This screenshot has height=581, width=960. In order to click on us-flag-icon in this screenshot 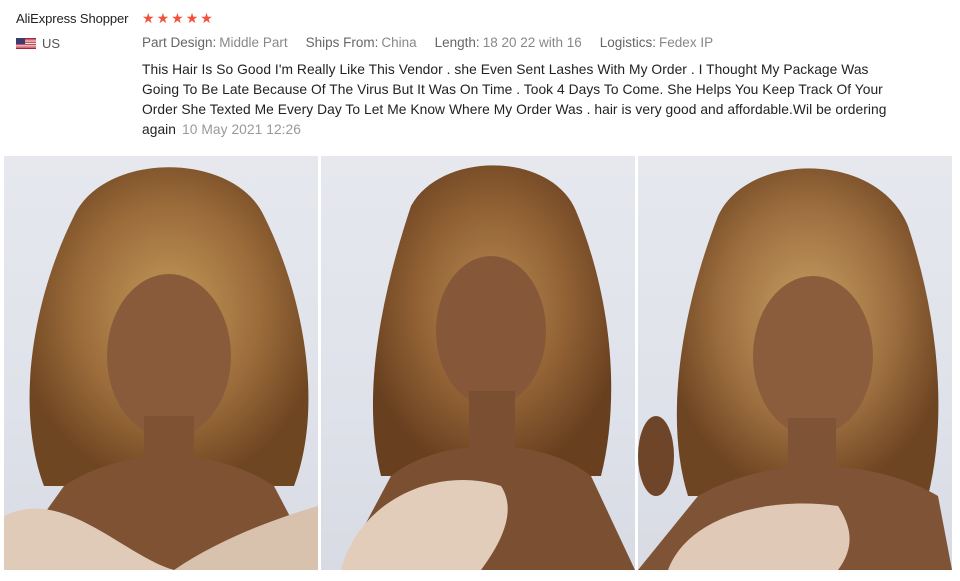, I will do `click(26, 43)`.